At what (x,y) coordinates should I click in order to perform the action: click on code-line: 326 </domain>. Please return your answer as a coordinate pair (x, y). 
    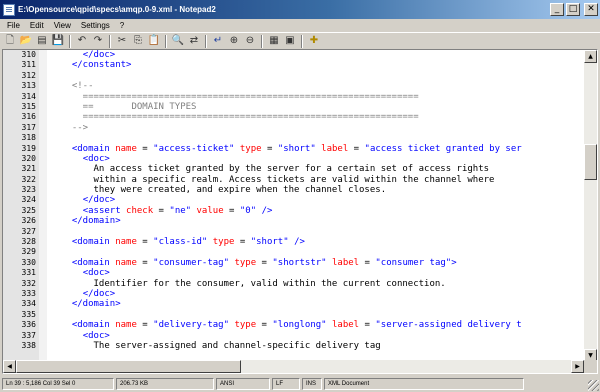
    Looking at the image, I should click on (294, 221).